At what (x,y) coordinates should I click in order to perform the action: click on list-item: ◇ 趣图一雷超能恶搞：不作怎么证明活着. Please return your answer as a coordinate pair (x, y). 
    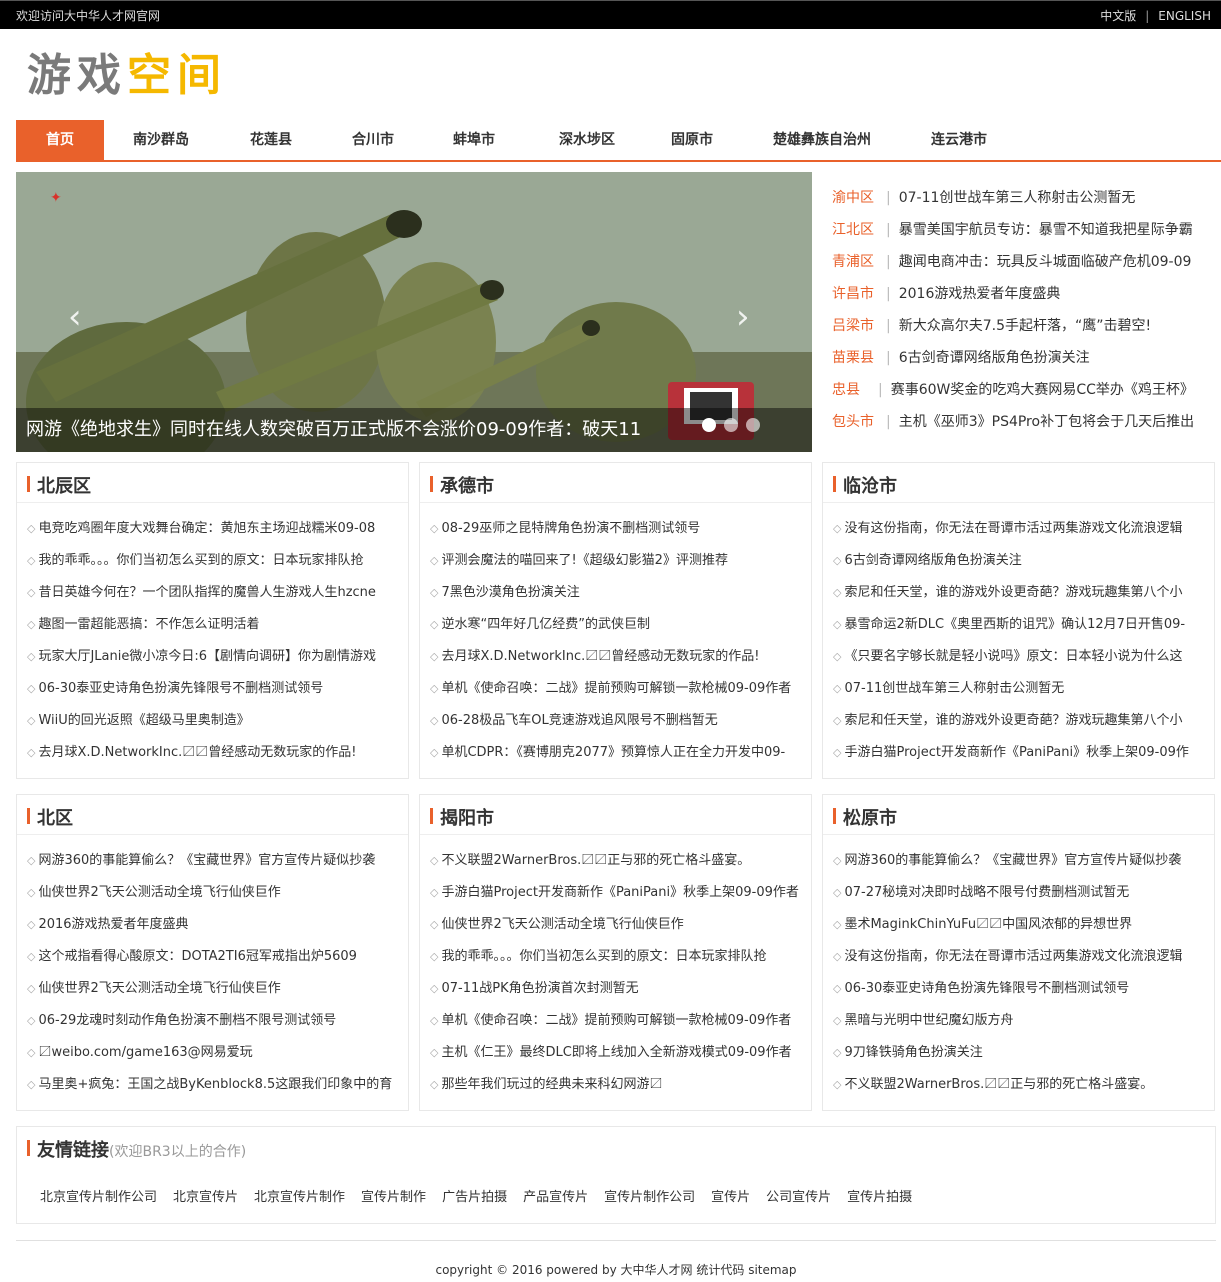
    Looking at the image, I should click on (212, 625).